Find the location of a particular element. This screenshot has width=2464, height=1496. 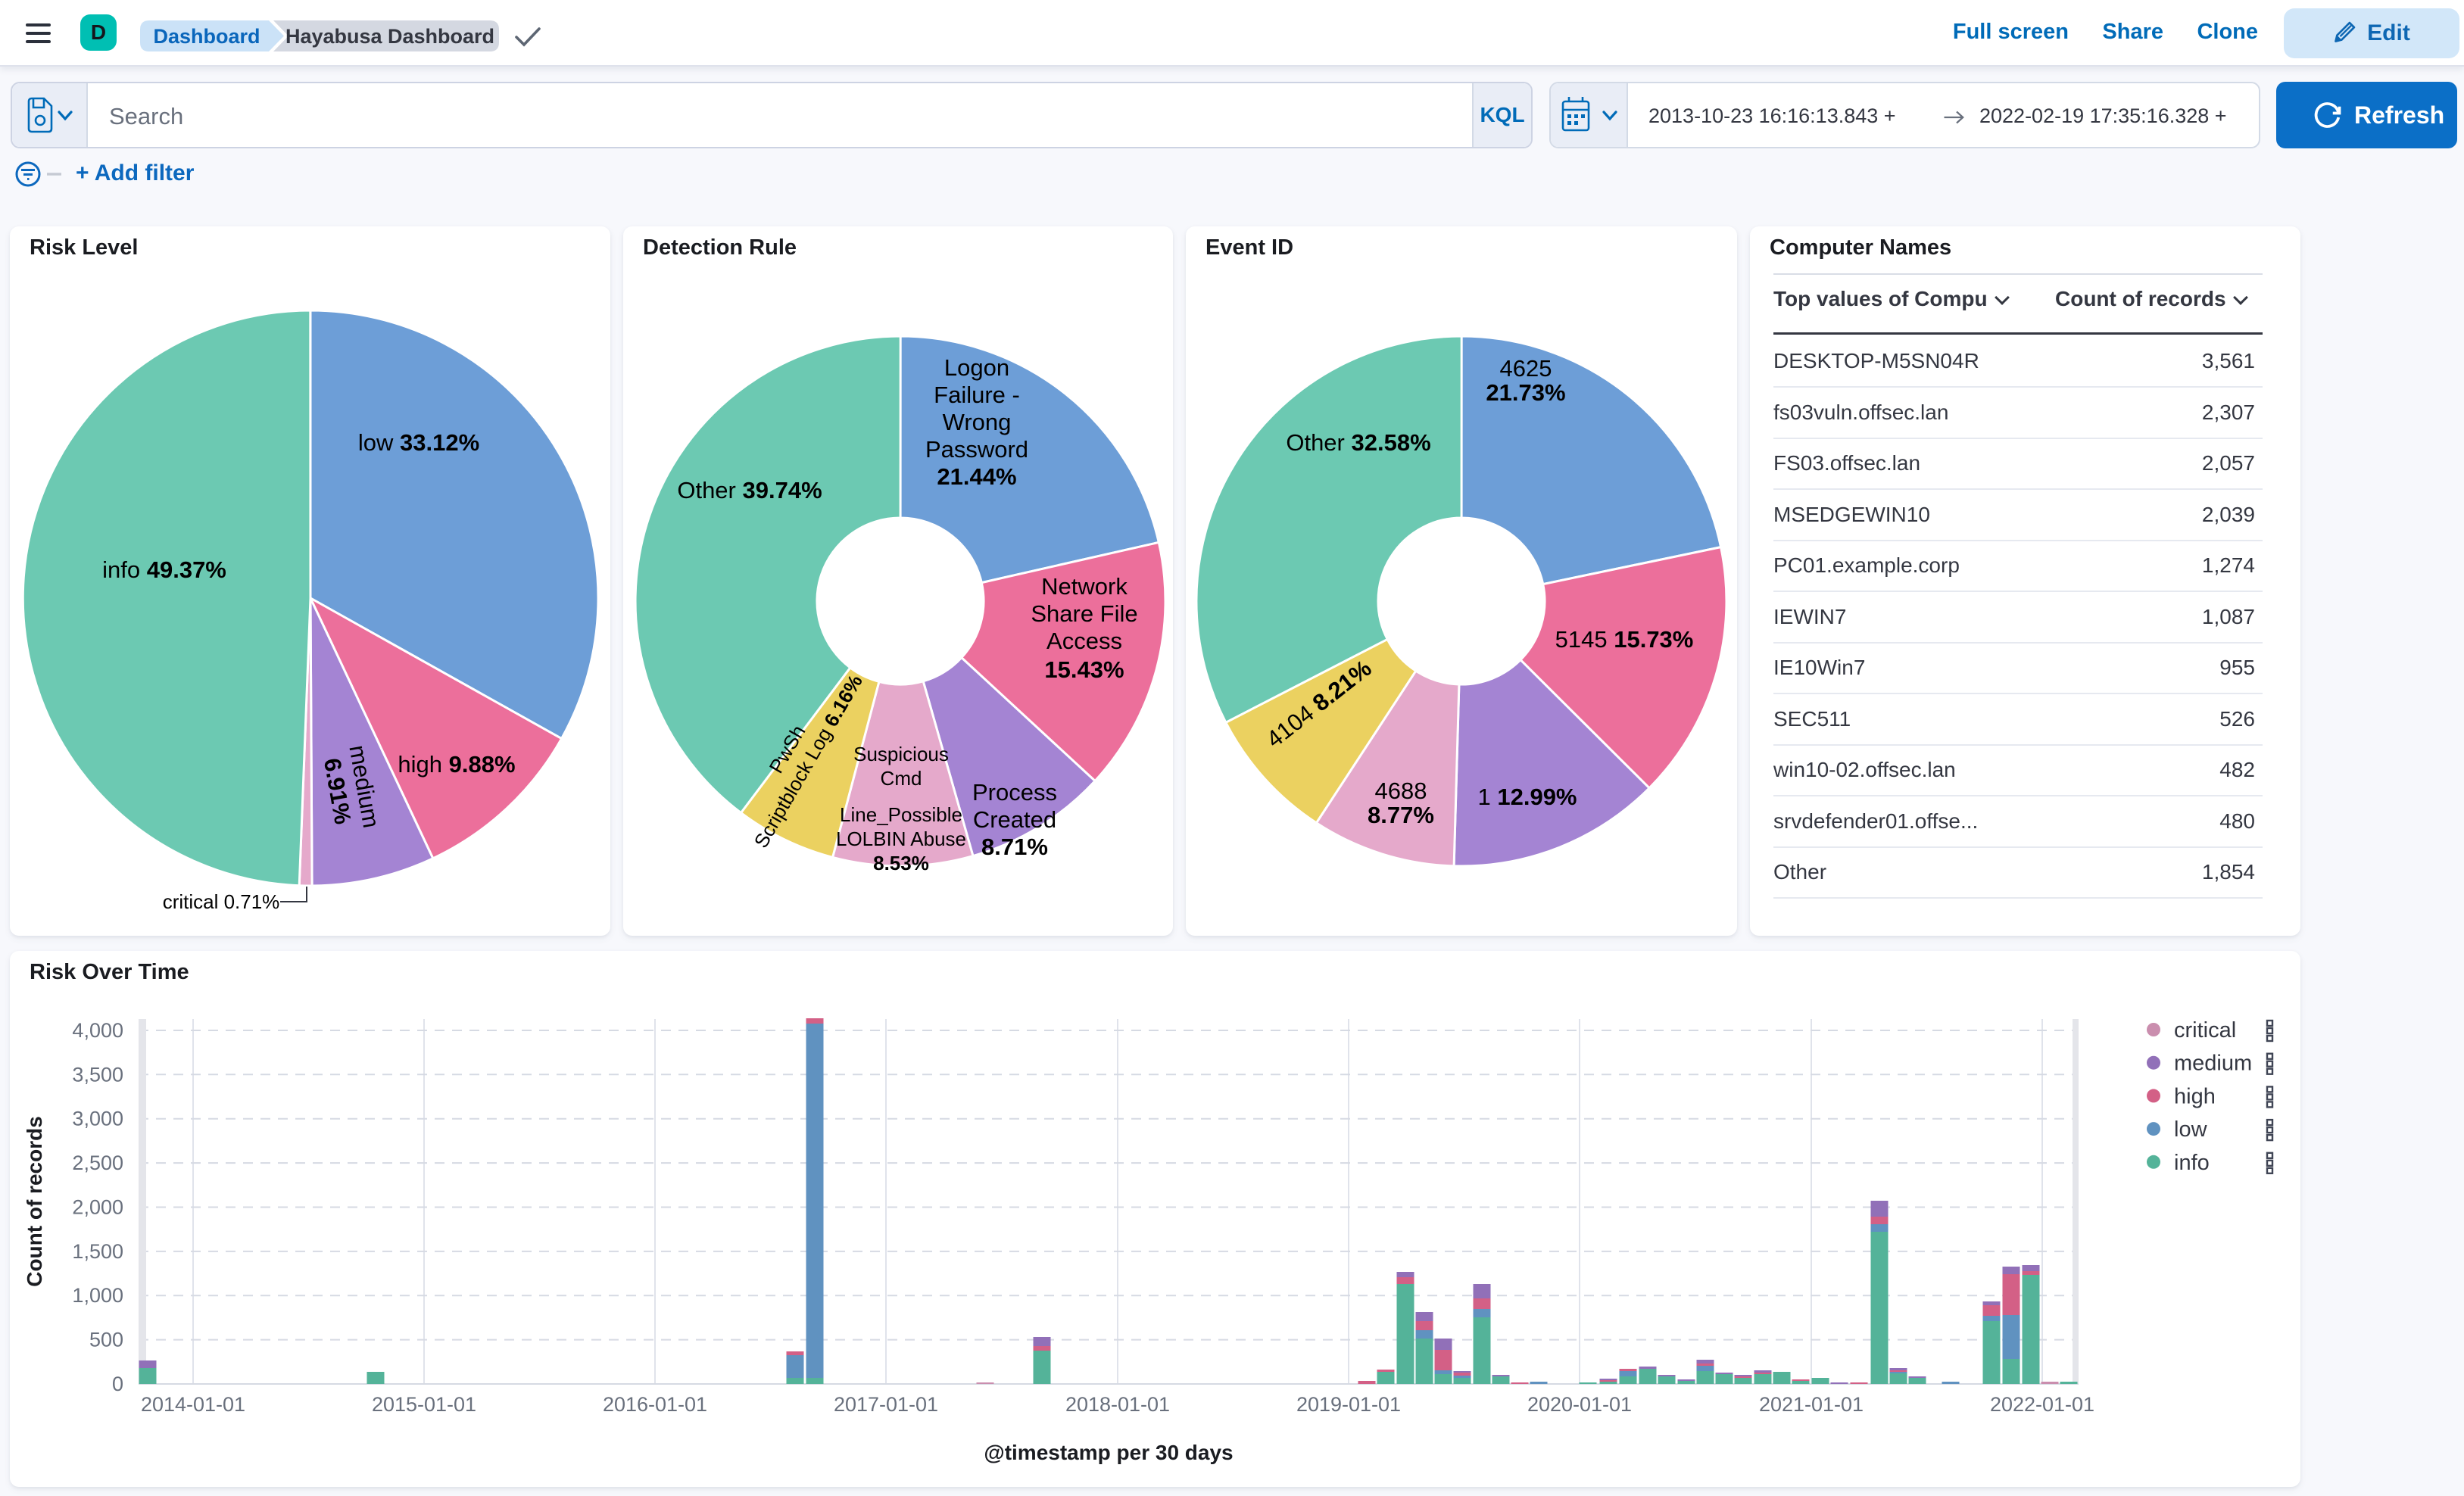

svg-text: Password is located at coordinates (977, 450).